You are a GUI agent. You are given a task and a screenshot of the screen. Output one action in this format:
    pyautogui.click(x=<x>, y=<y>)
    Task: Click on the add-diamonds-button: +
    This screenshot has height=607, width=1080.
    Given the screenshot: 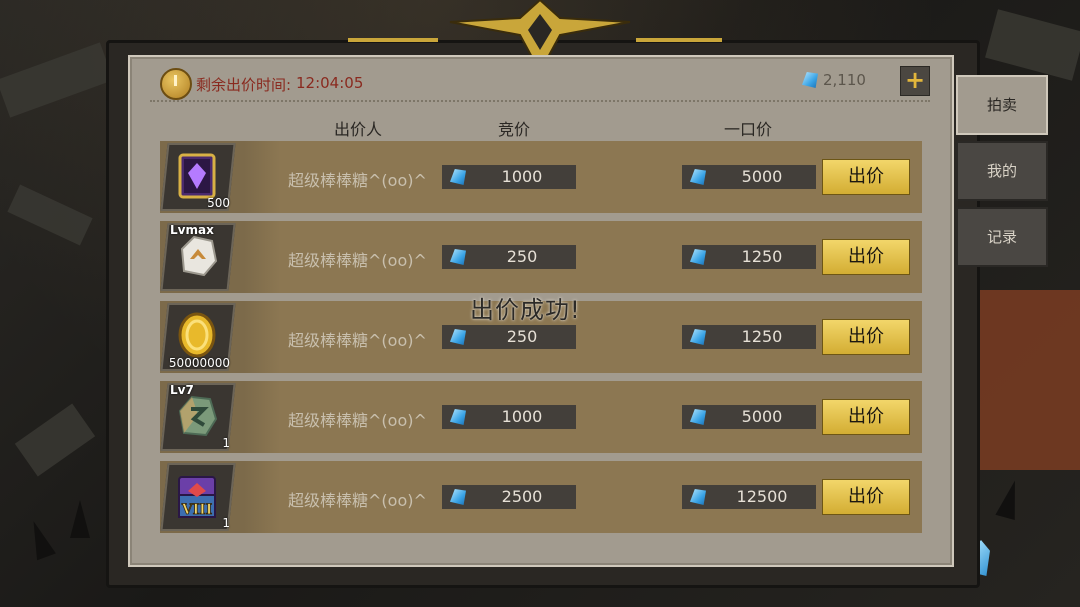 What is the action you would take?
    pyautogui.click(x=915, y=81)
    